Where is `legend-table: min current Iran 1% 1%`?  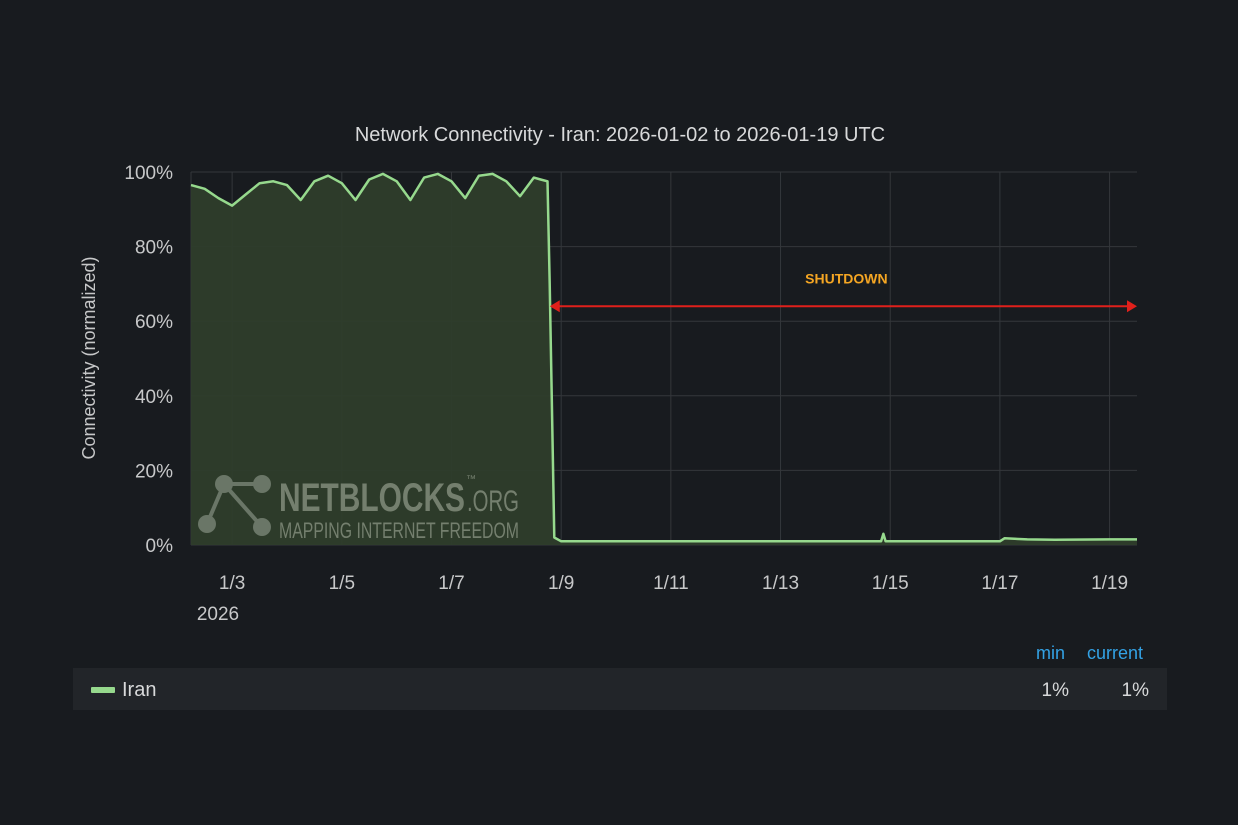
legend-table: min current Iran 1% 1% is located at coordinates (620, 675).